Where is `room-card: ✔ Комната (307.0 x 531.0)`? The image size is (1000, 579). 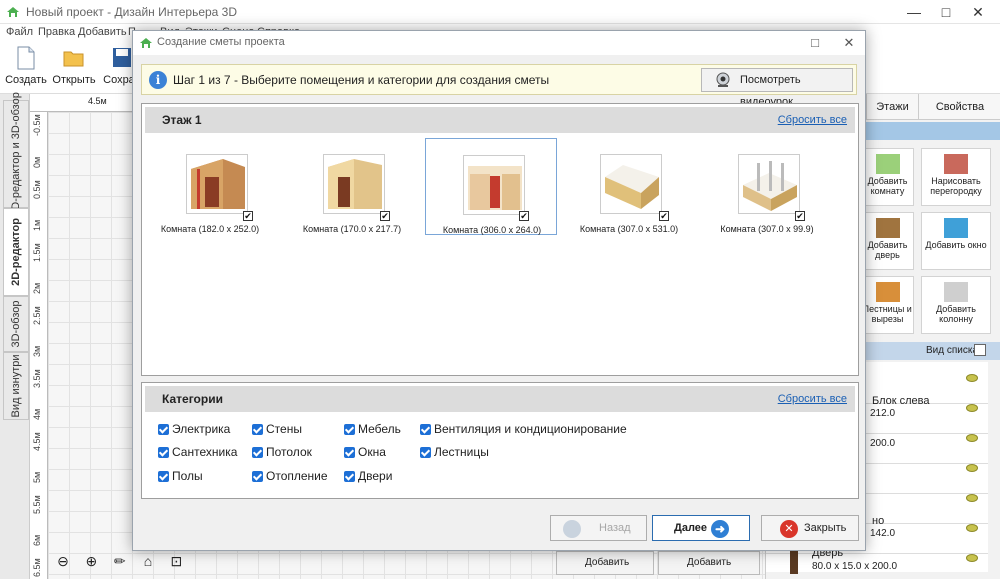
room-card: ✔ Комната (307.0 x 531.0) is located at coordinates (629, 186).